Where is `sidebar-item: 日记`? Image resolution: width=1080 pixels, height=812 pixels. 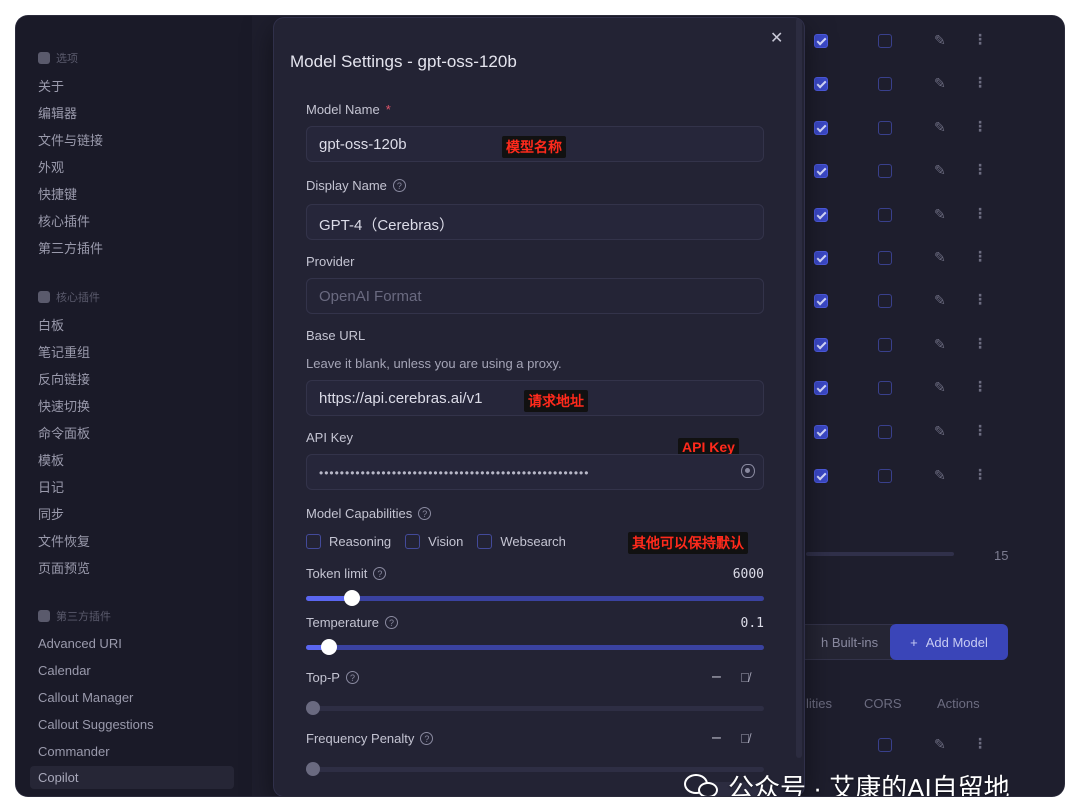 sidebar-item: 日记 is located at coordinates (51, 486).